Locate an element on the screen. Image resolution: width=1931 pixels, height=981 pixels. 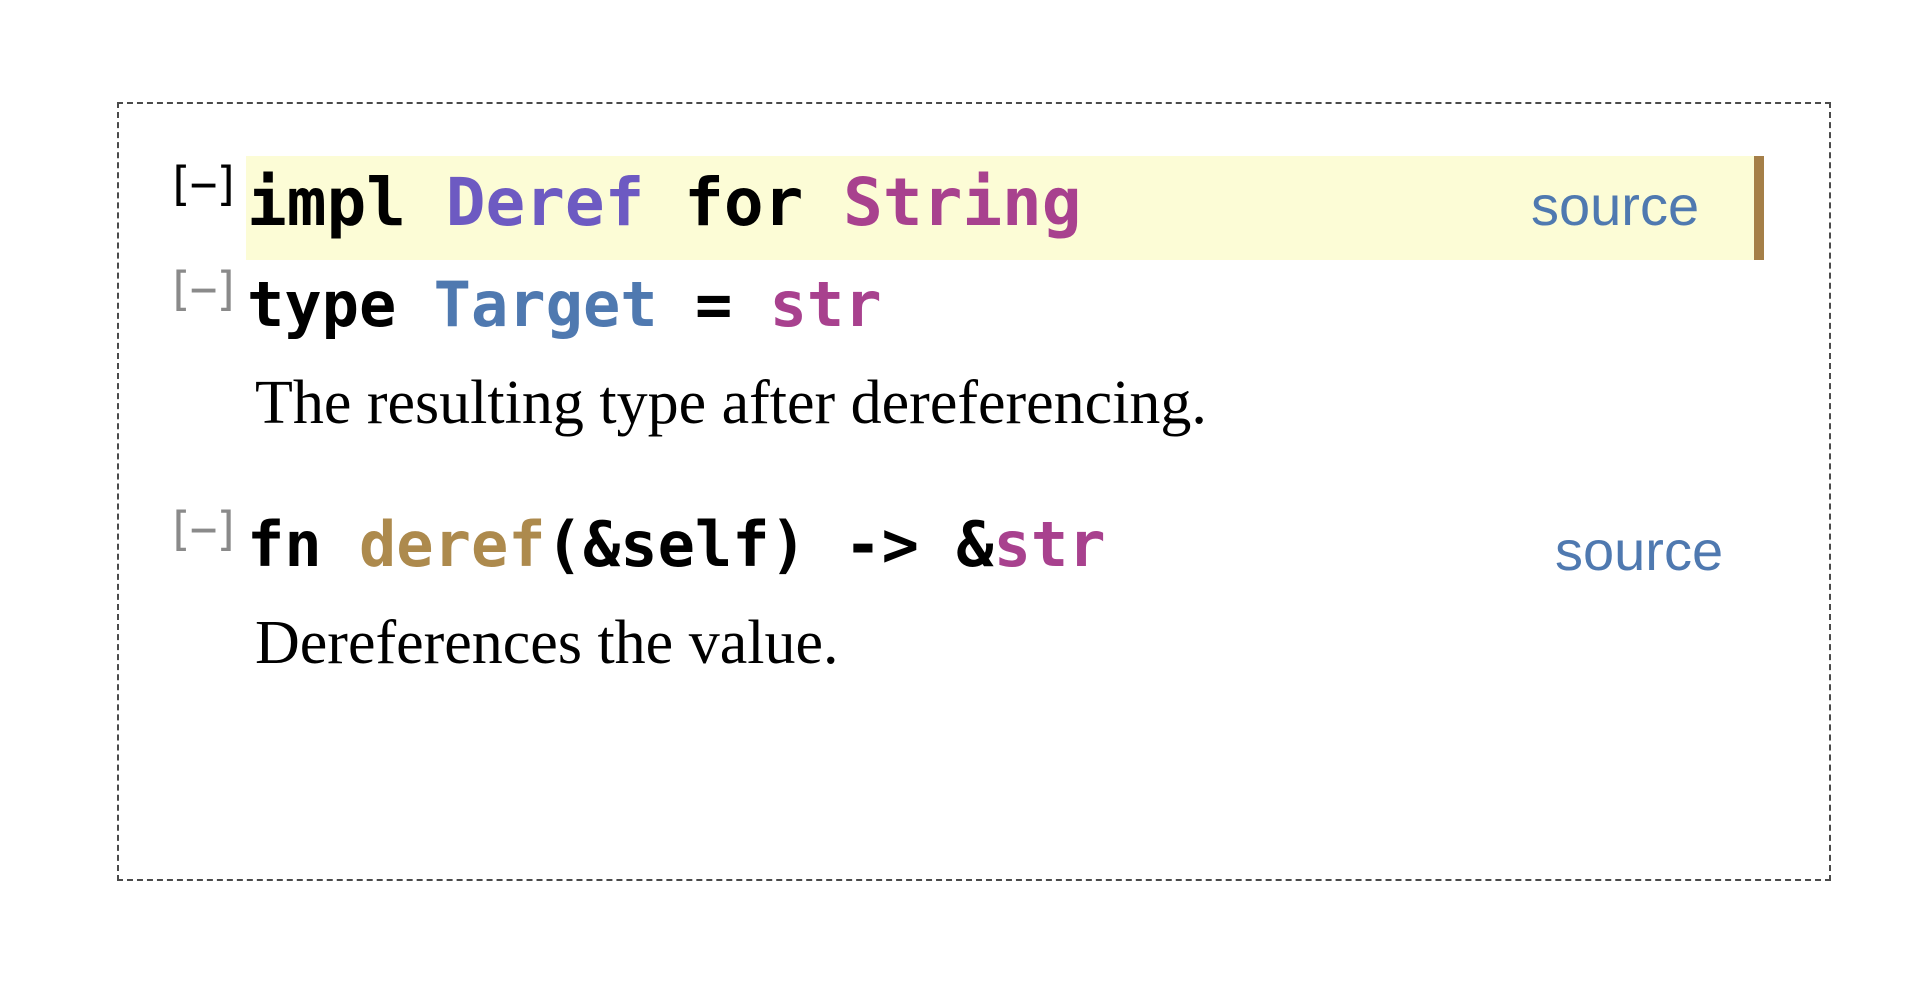
assoc-type-declaration: type Target = str is located at coordinates (564, 304).